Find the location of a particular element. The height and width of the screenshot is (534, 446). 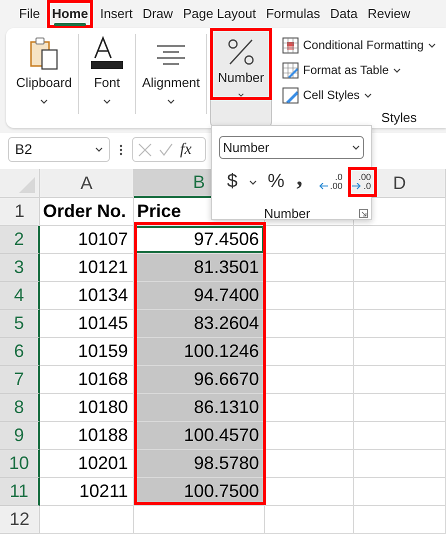

ribbon-tab: Draw is located at coordinates (158, 14).